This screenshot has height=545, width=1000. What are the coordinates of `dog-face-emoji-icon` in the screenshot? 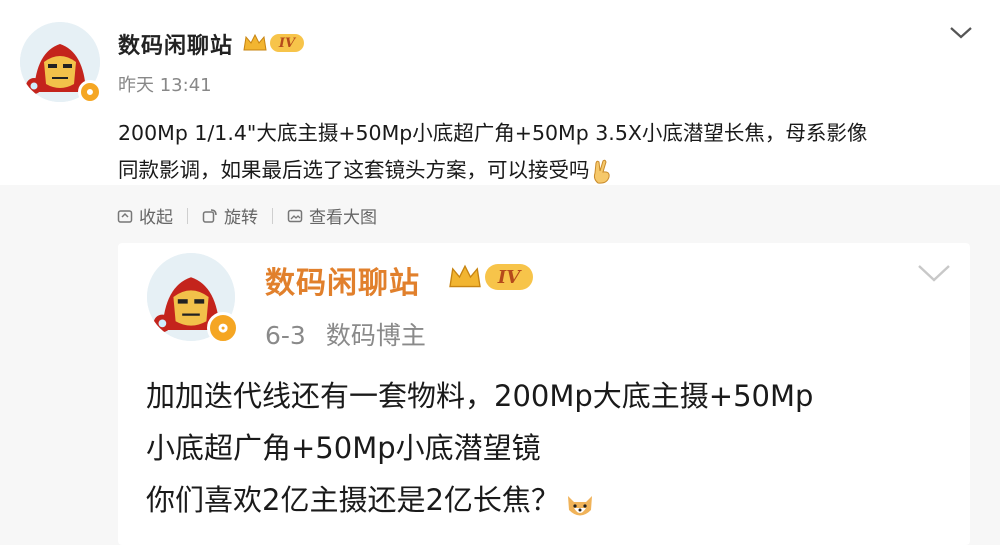 It's located at (580, 502).